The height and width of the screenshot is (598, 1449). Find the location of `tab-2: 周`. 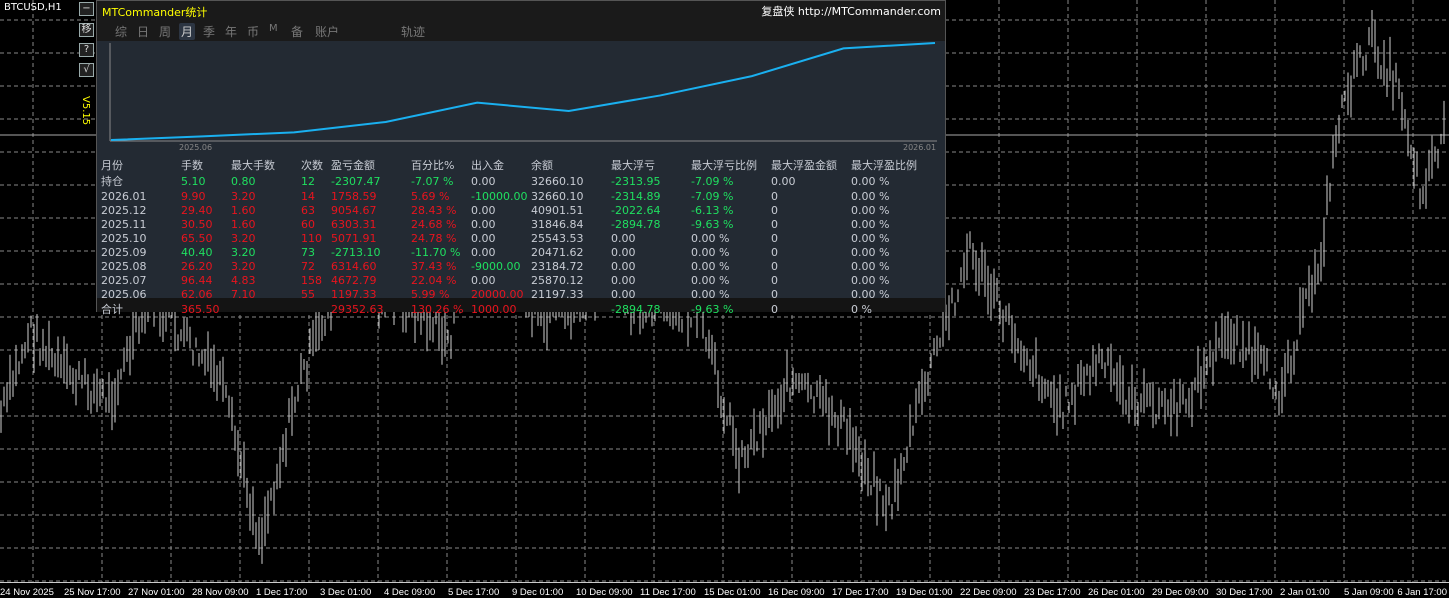

tab-2: 周 is located at coordinates (165, 31).